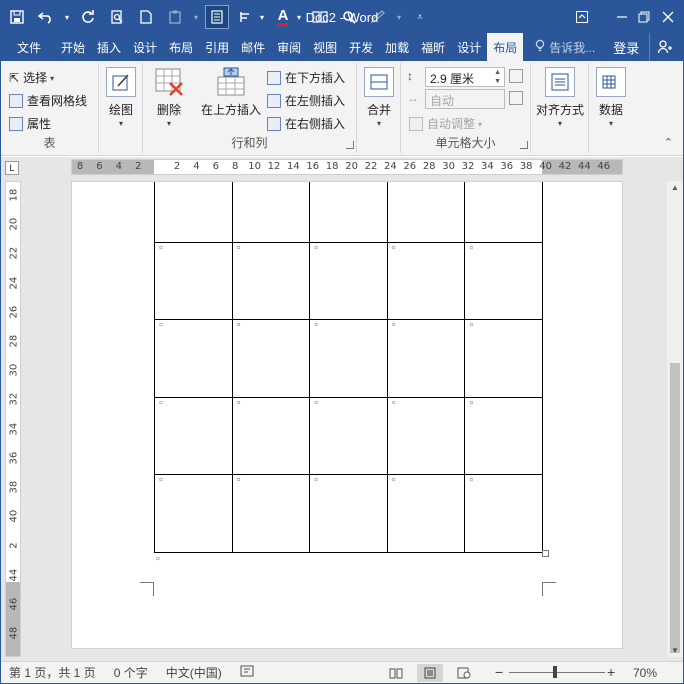 This screenshot has width=684, height=684. I want to click on tab-design: 设计, so click(145, 47).